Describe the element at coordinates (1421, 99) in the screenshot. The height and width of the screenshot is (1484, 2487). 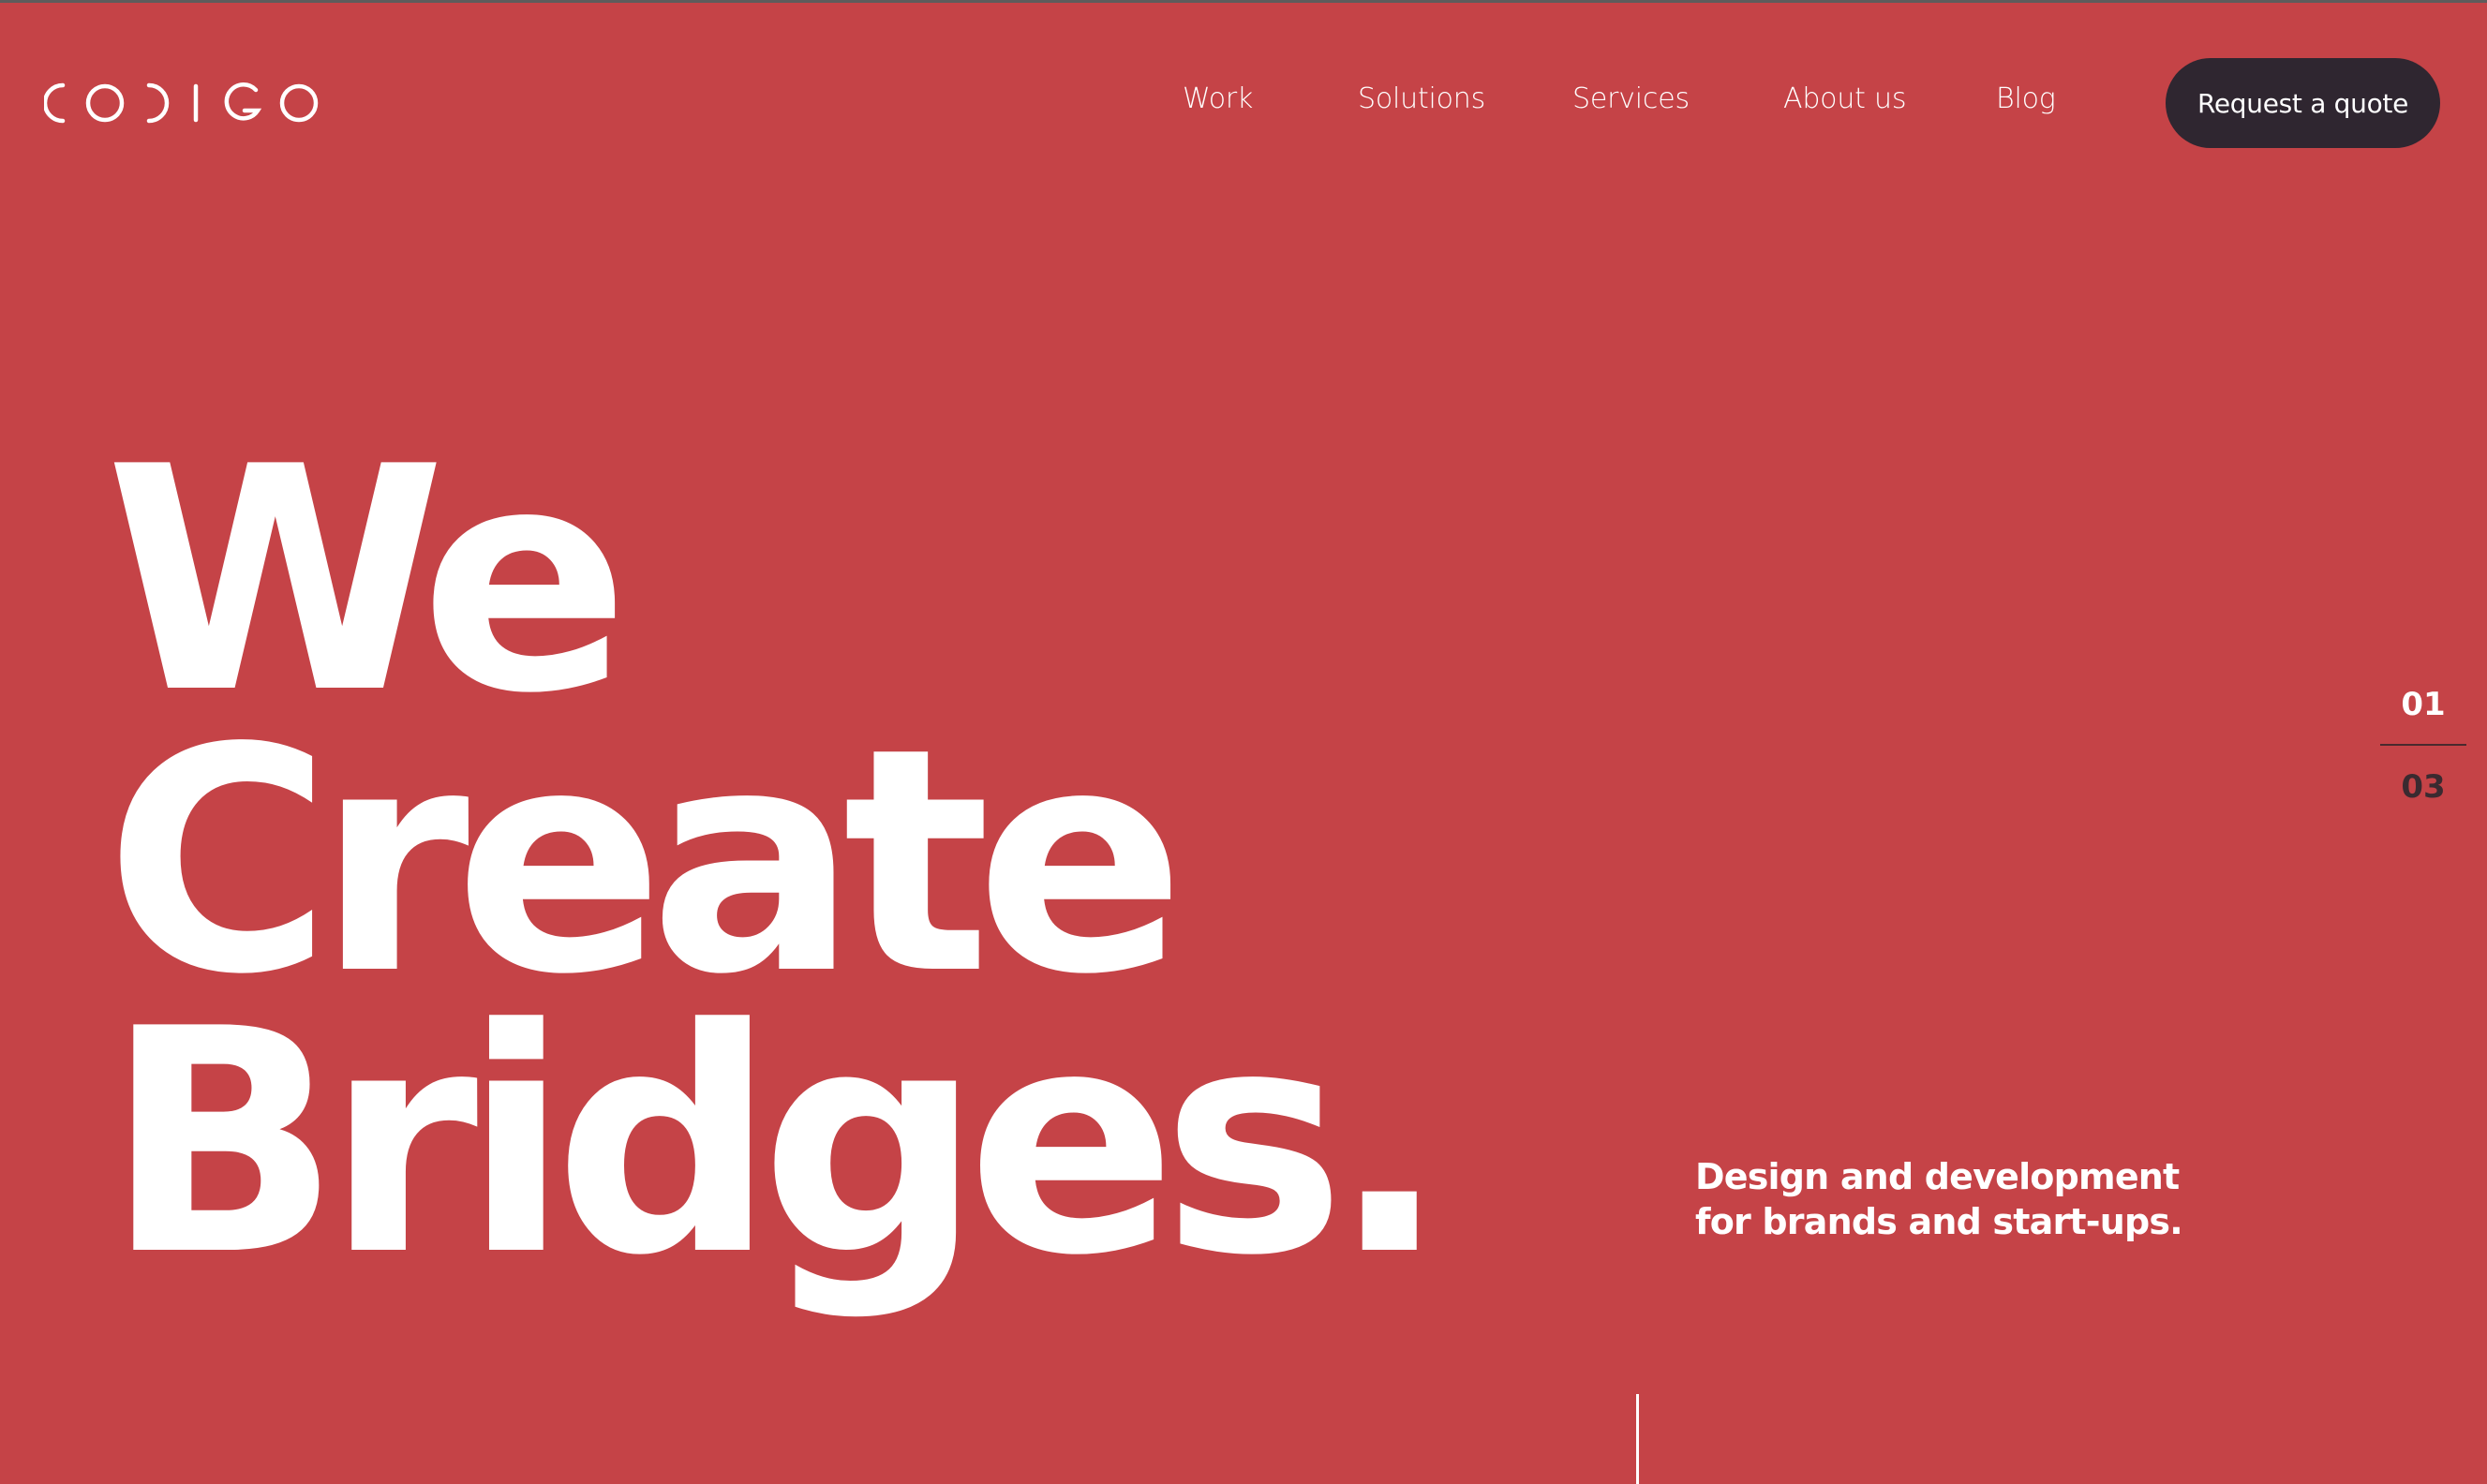
I see `nav-item-solutions: Solutions` at that location.